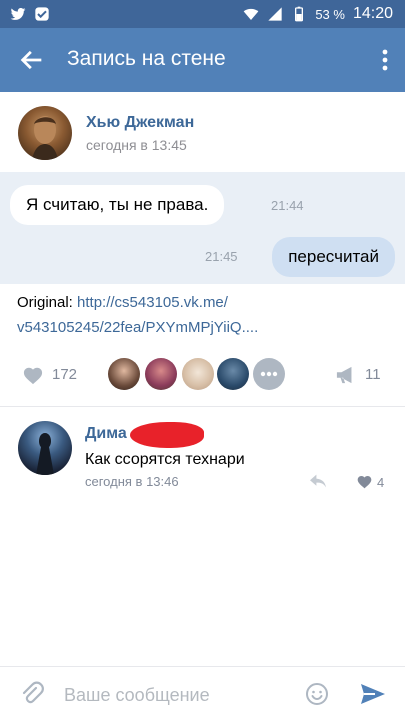 The height and width of the screenshot is (721, 405). I want to click on comment-like-count: 4, so click(381, 482).